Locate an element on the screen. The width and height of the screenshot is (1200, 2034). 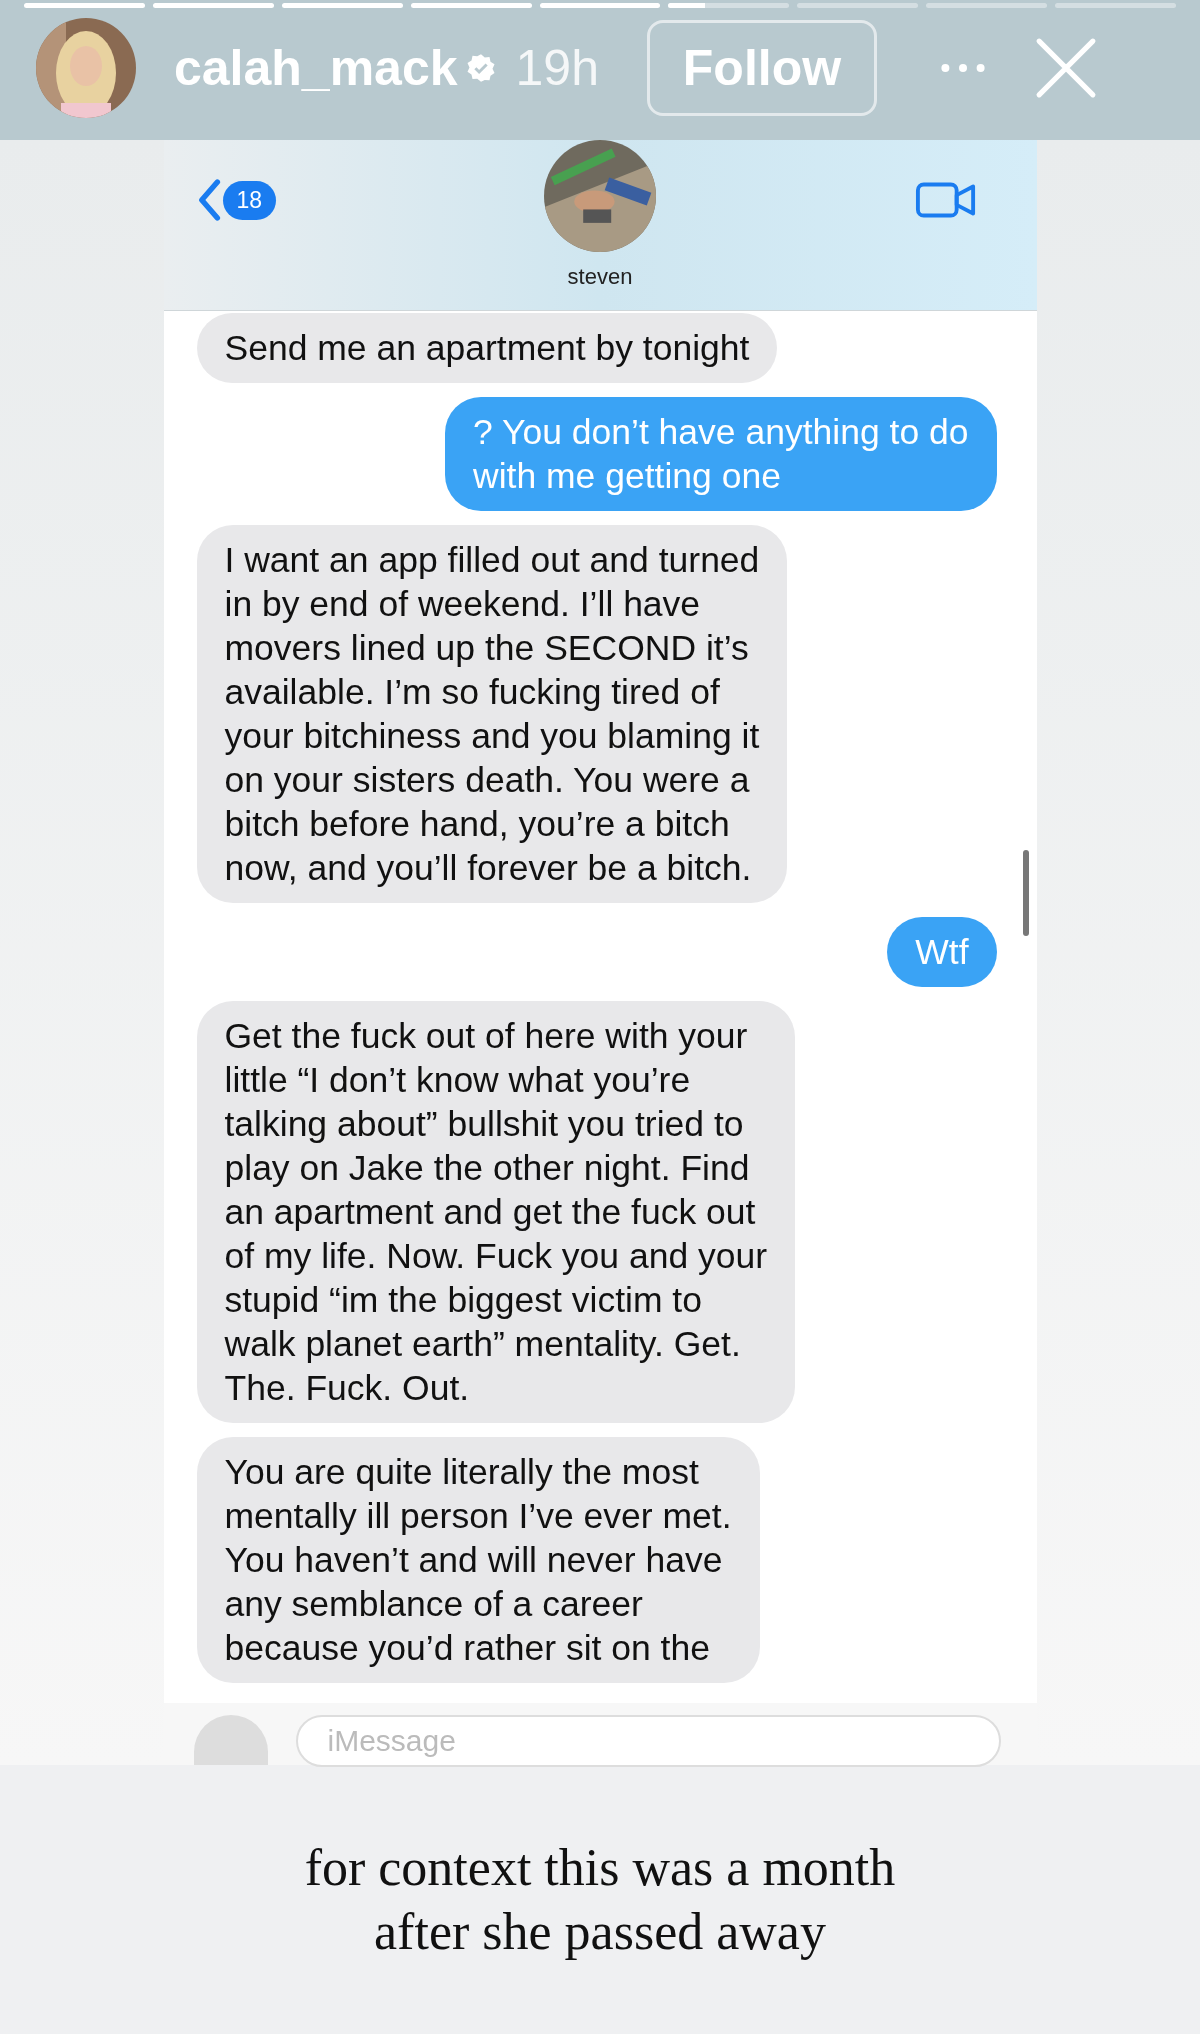
back-icon is located at coordinates (208, 200).